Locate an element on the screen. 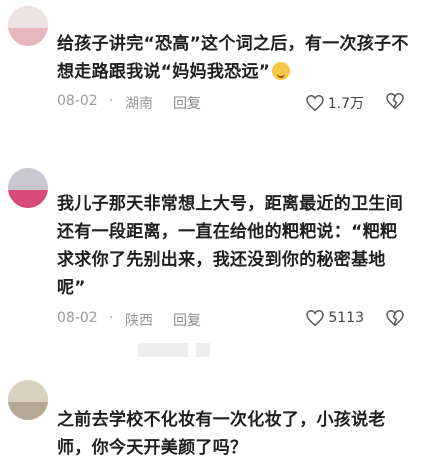 The image size is (422, 468). comment-meta: 08-02 · 湖南 回复 1.7万 is located at coordinates (234, 102).